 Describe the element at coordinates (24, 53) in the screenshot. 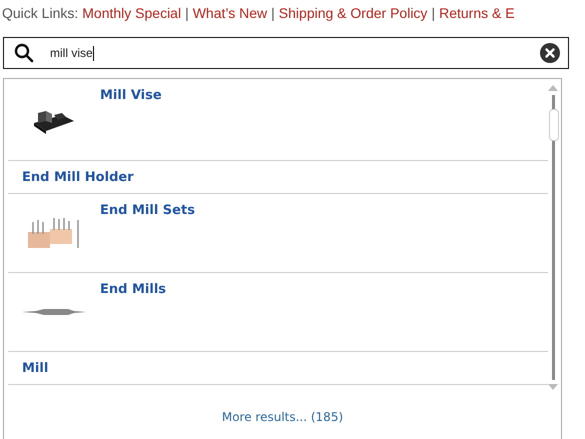

I see `search-icon` at that location.